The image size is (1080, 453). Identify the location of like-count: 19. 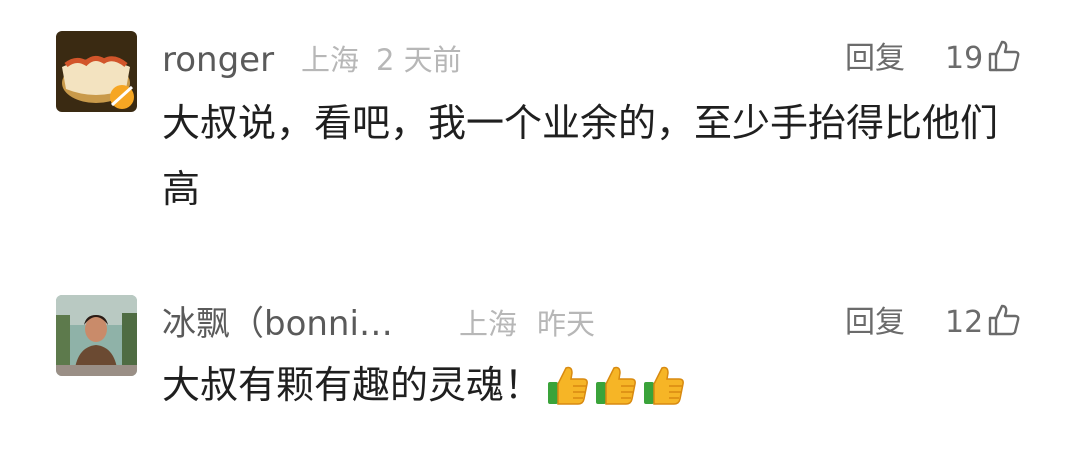
(964, 58).